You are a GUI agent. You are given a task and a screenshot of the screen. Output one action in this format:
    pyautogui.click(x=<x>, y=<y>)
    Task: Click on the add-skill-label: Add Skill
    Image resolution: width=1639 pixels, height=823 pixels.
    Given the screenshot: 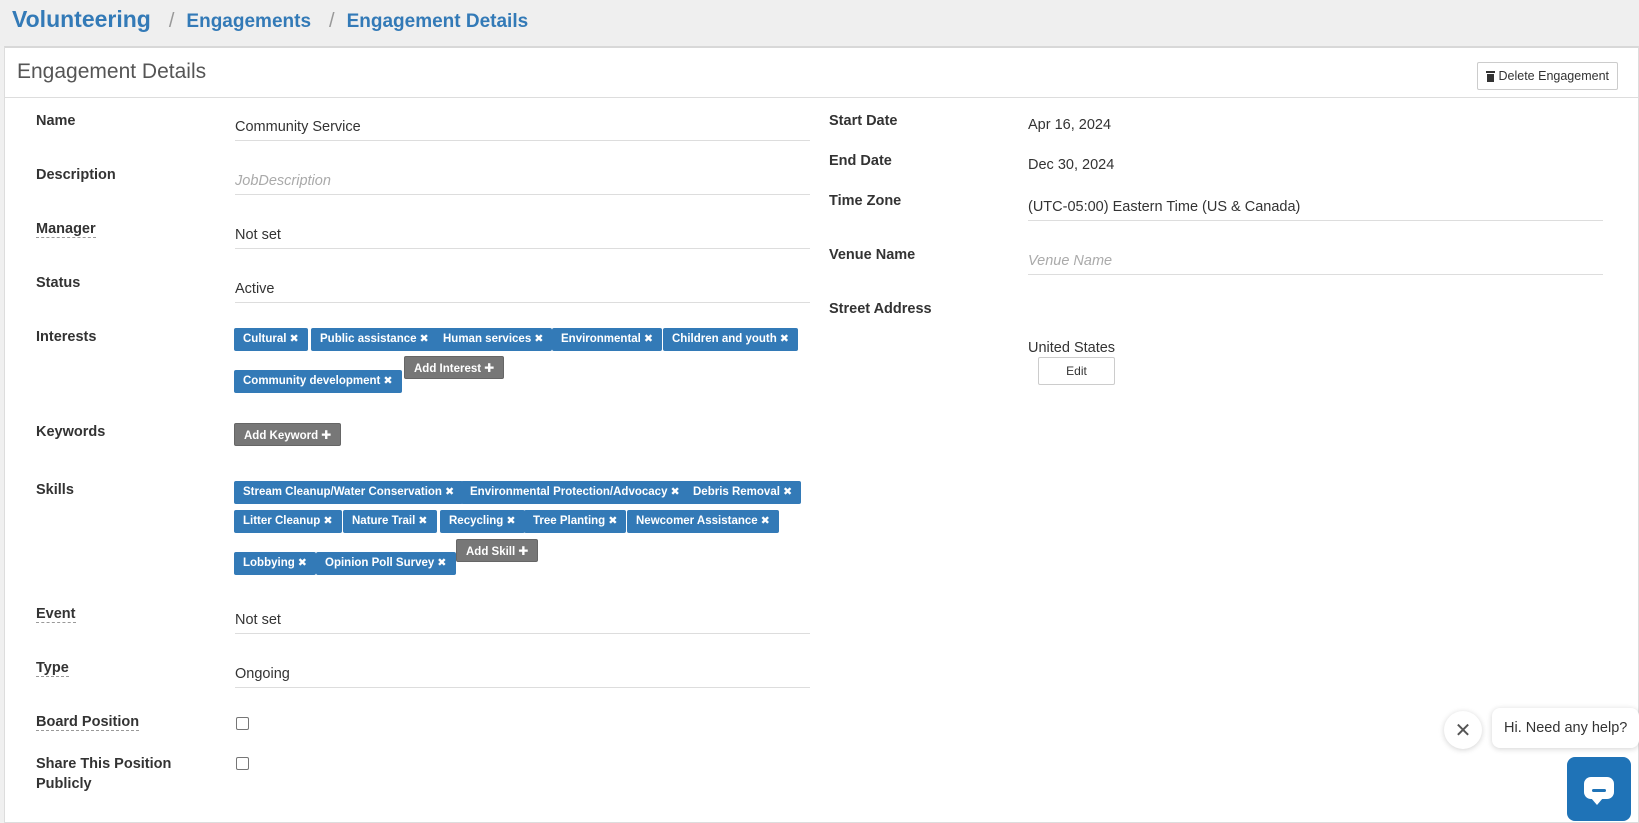 What is the action you would take?
    pyautogui.click(x=491, y=552)
    